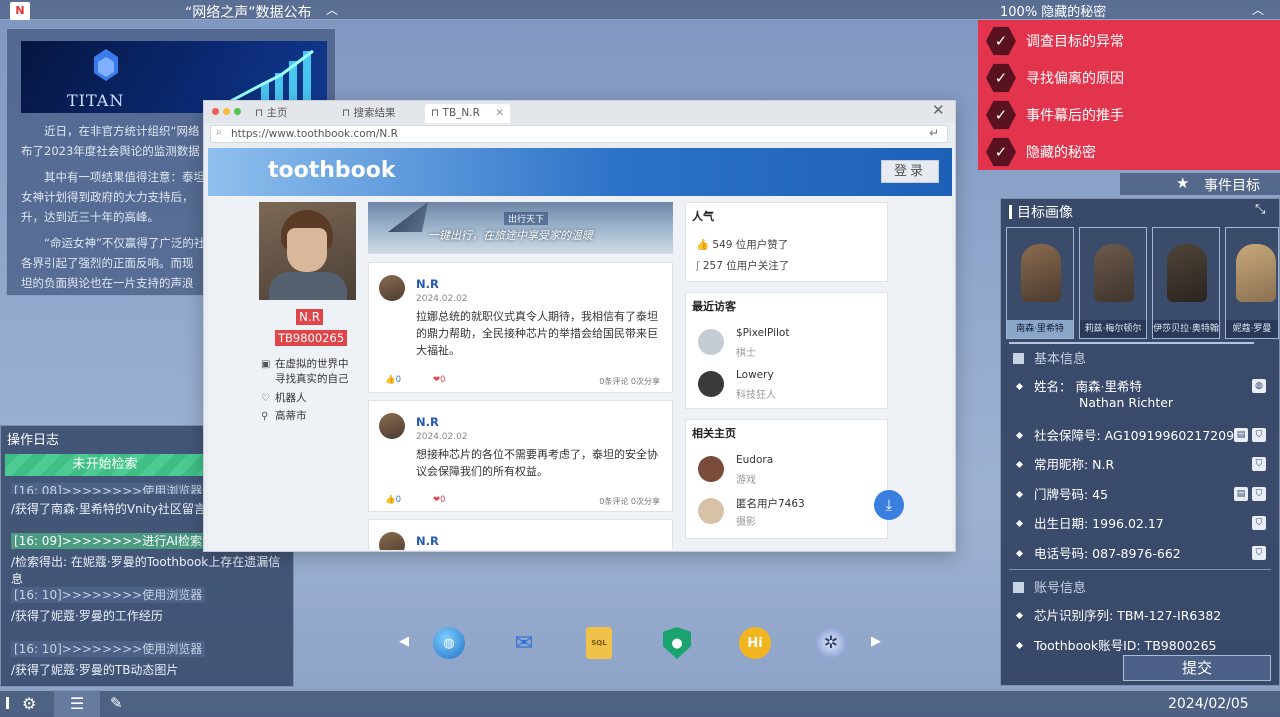  What do you see at coordinates (743, 266) in the screenshot?
I see `follows-count: ʃ 257 位用户关注了` at bounding box center [743, 266].